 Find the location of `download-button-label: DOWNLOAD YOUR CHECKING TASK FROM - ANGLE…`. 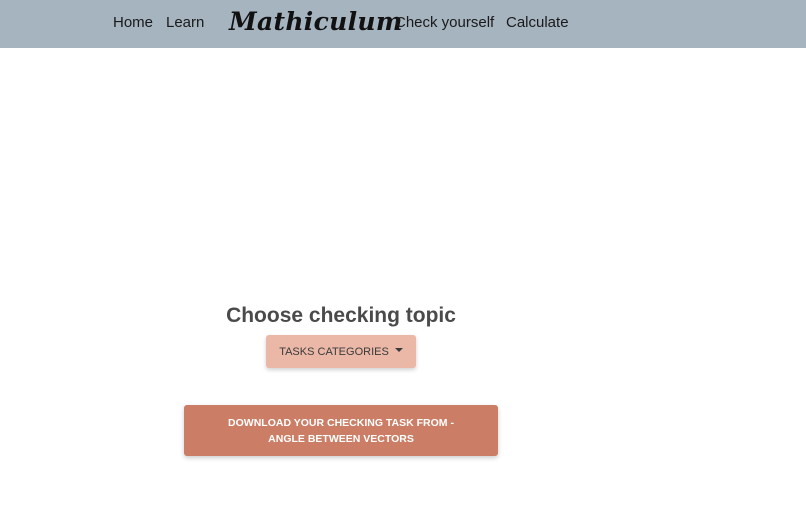

download-button-label: DOWNLOAD YOUR CHECKING TASK FROM - ANGLE… is located at coordinates (341, 430).